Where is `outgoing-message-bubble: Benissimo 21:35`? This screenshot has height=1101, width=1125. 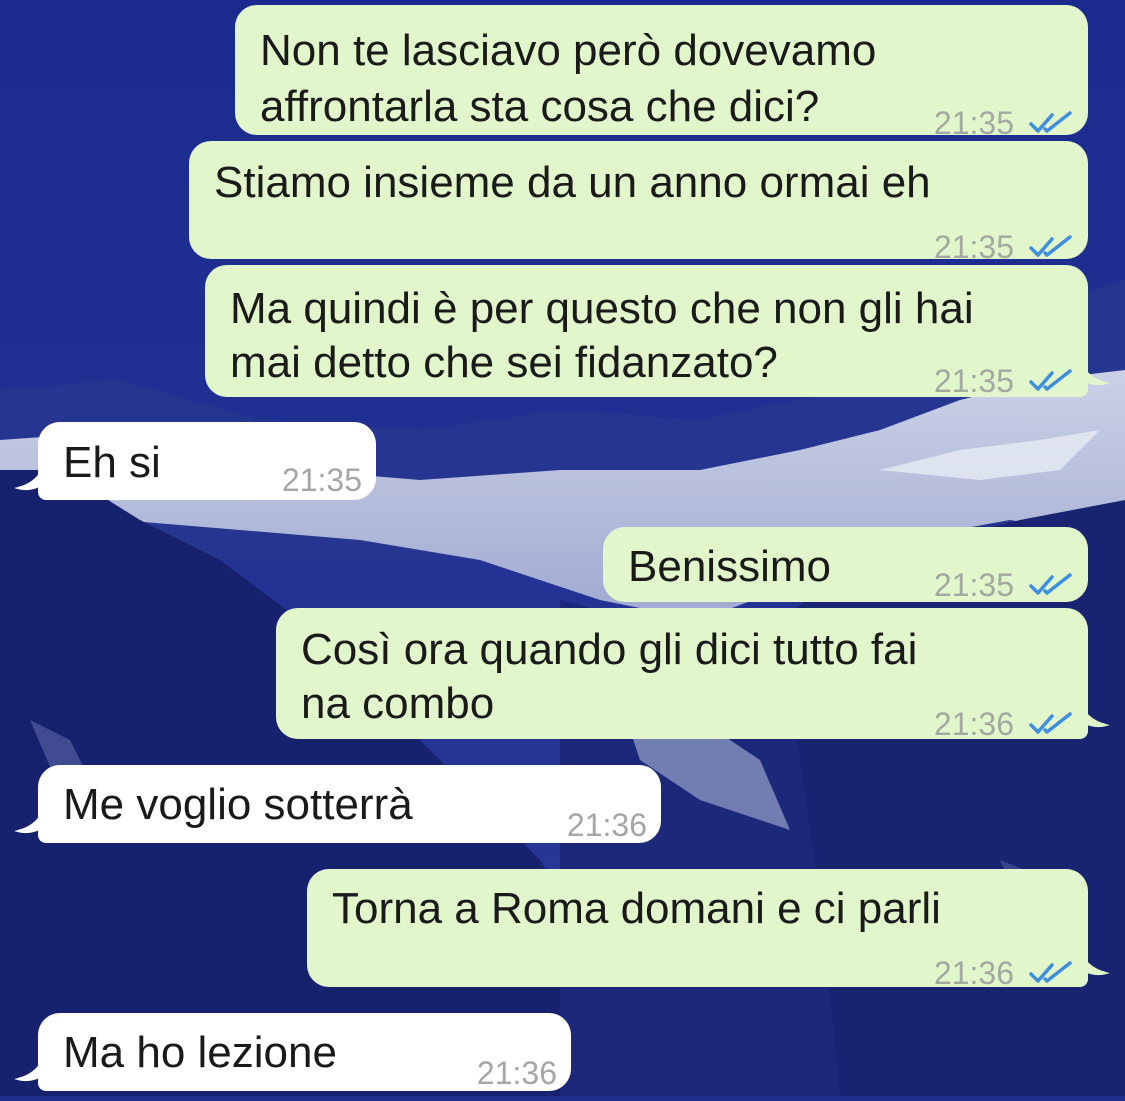 outgoing-message-bubble: Benissimo 21:35 is located at coordinates (845, 565).